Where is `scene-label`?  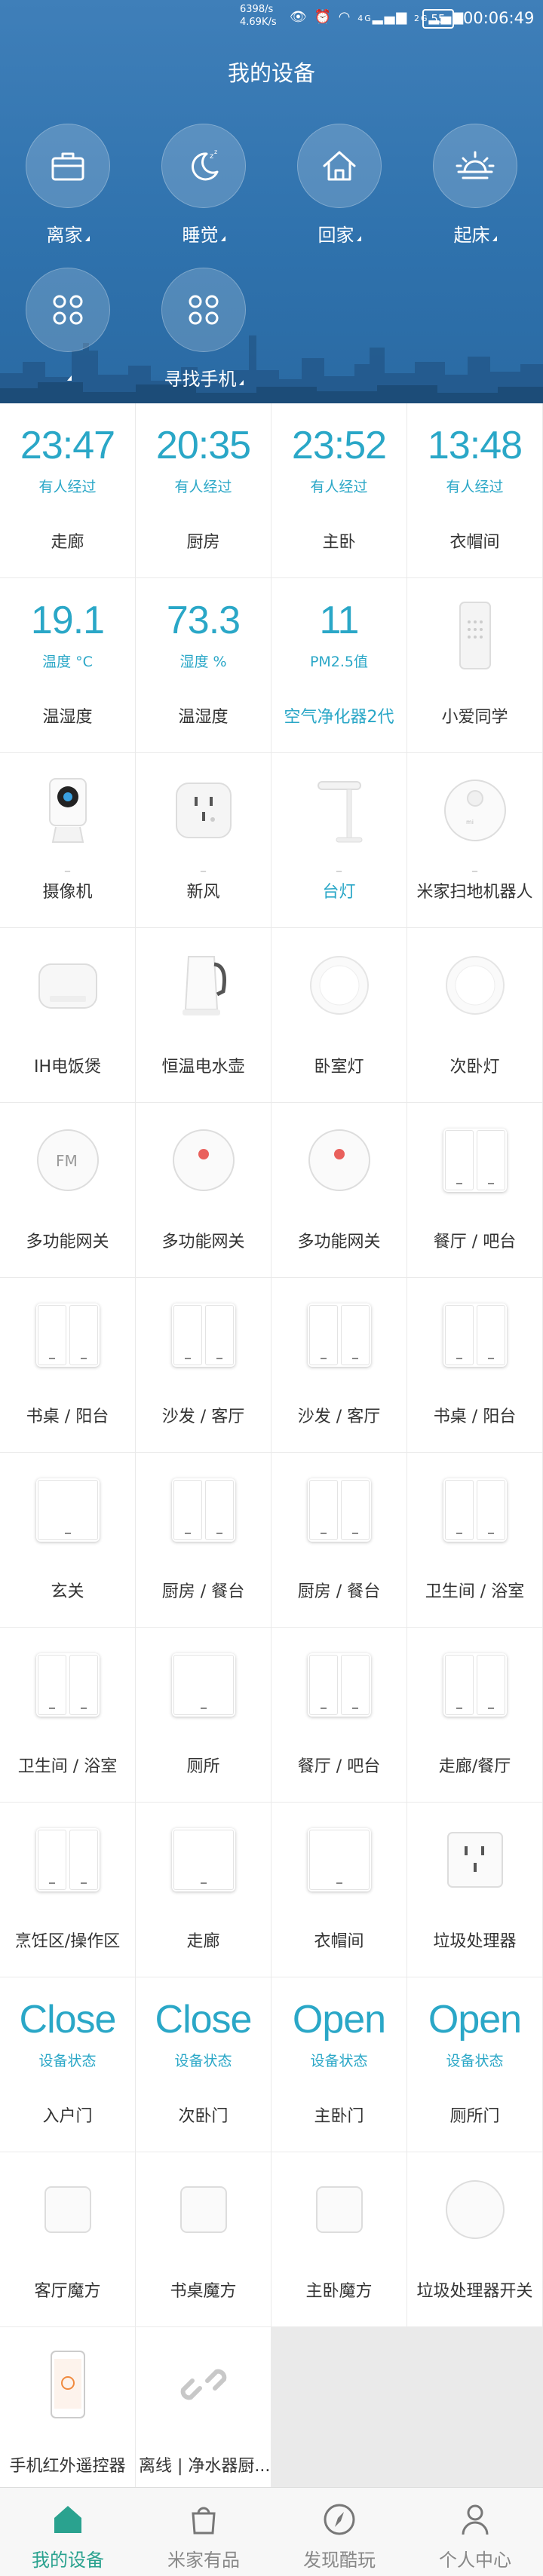
scene-label is located at coordinates (68, 374).